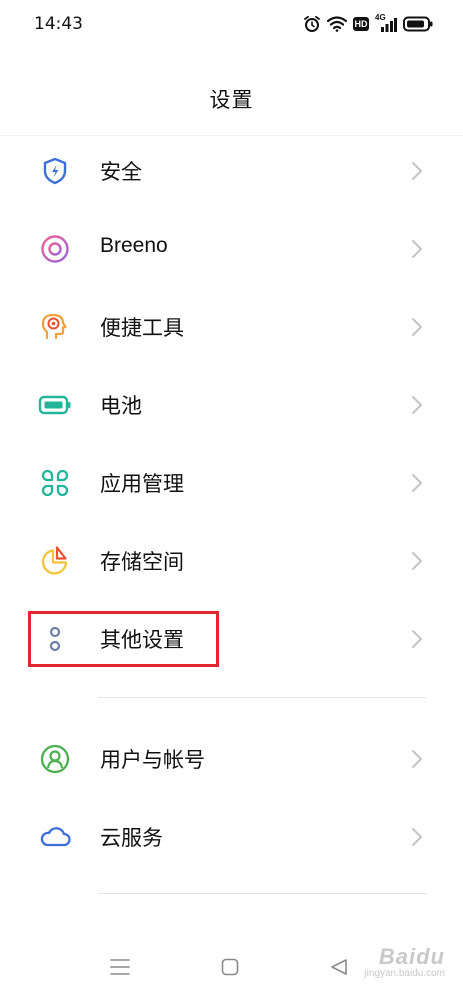  Describe the element at coordinates (231, 482) in the screenshot. I see `settings-item-app-management: 应用管理` at that location.